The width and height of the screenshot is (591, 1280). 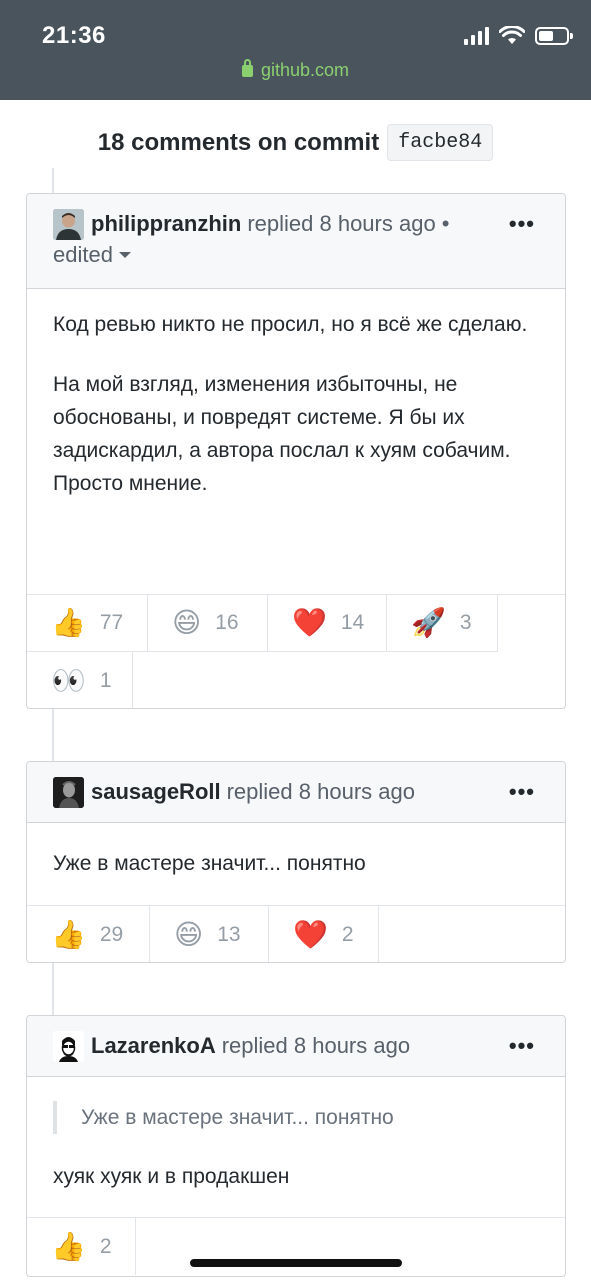 I want to click on reaction-count: 77, so click(x=111, y=622).